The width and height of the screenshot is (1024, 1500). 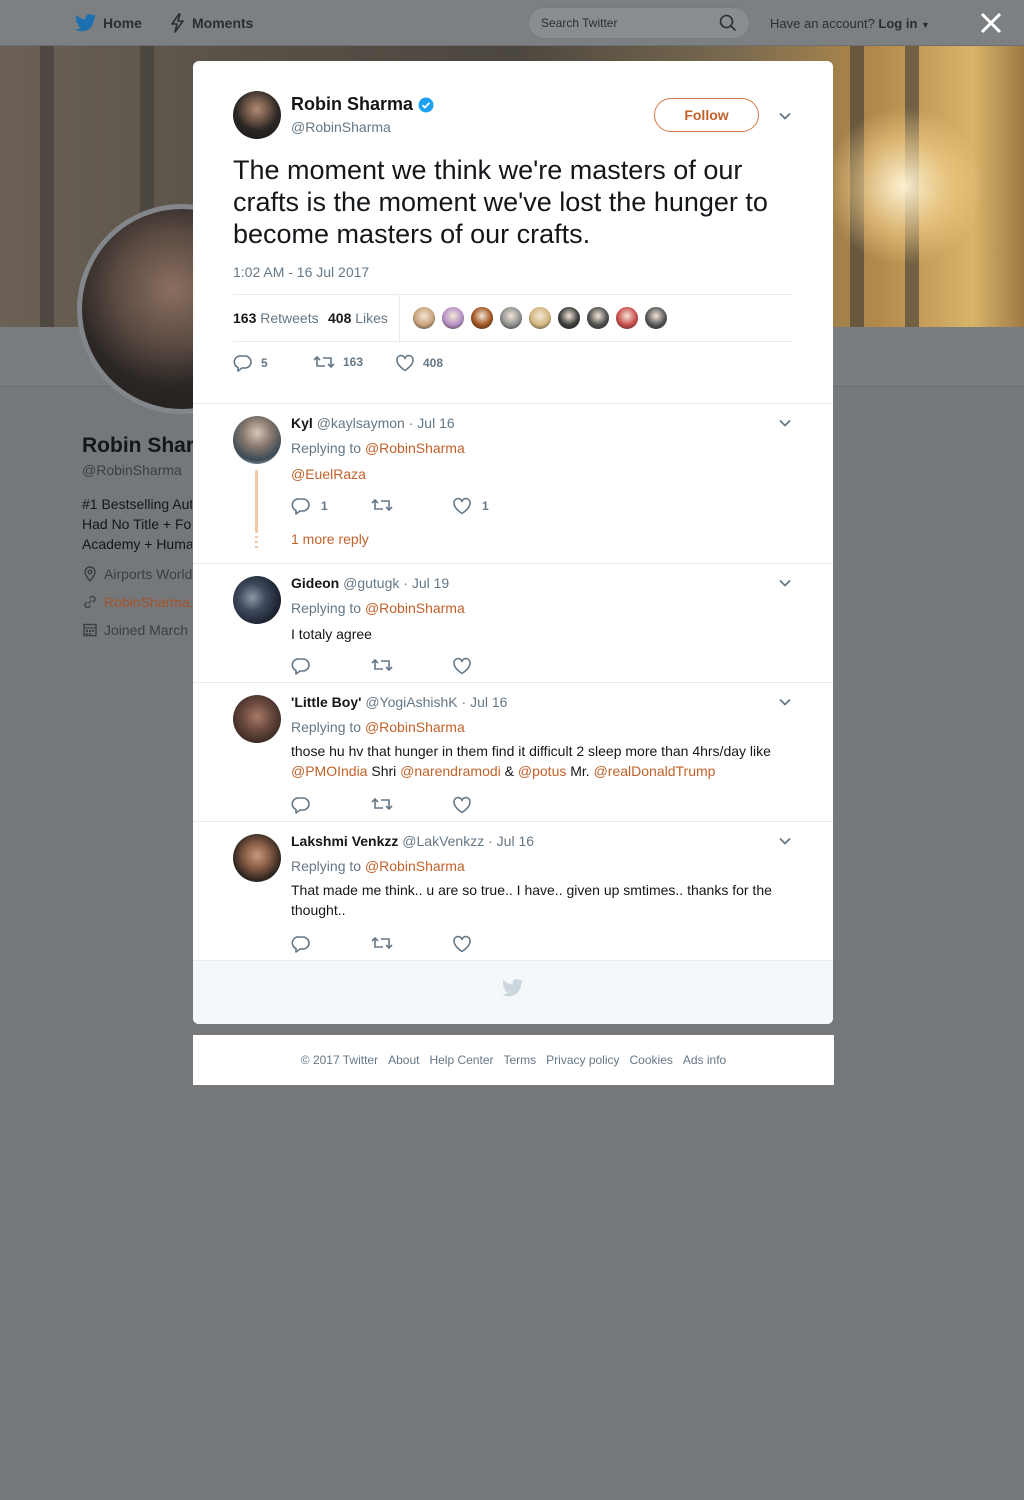 I want to click on replying-to-prefix: Replying to, so click(x=326, y=866).